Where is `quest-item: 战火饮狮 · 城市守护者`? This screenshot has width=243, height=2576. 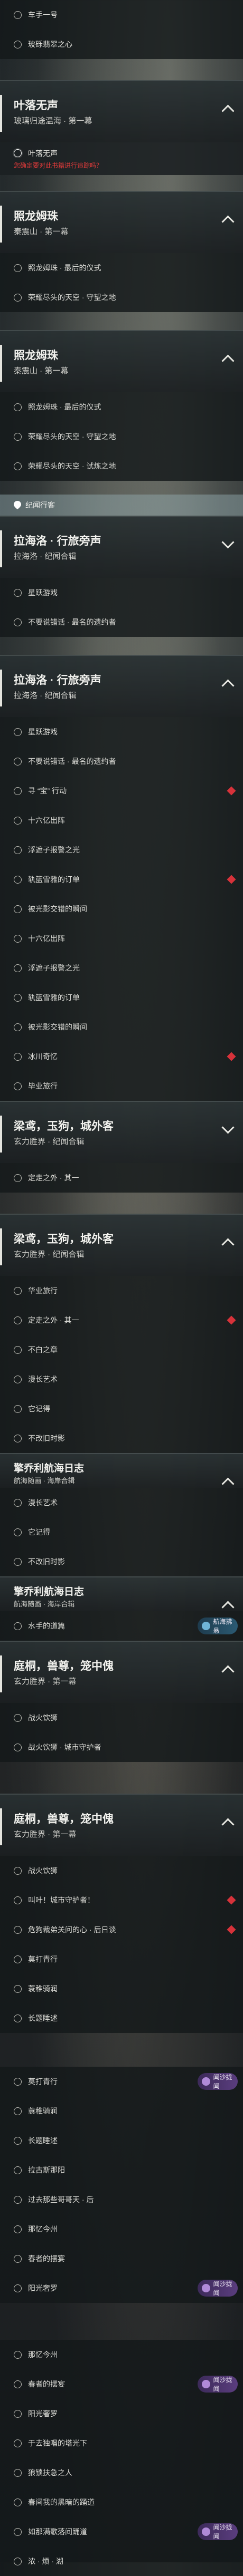 quest-item: 战火饮狮 · 城市守护者 is located at coordinates (121, 1747).